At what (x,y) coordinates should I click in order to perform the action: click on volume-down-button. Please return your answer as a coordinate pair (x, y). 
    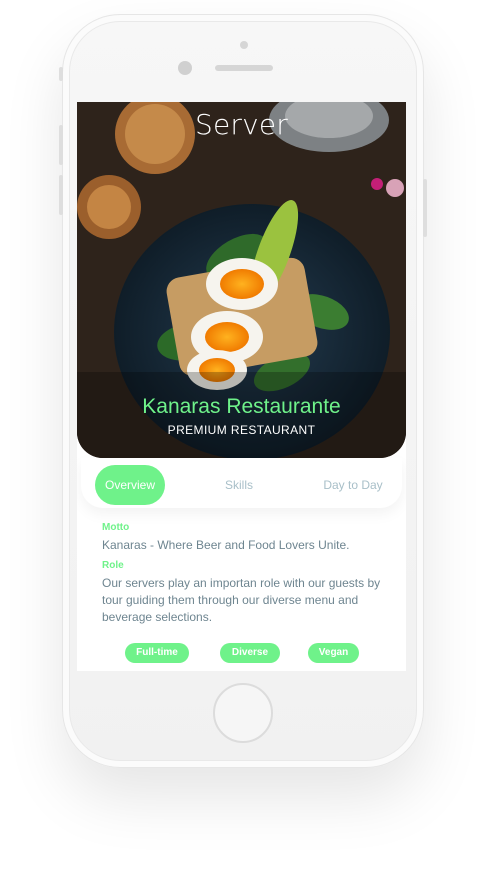
    Looking at the image, I should click on (61, 195).